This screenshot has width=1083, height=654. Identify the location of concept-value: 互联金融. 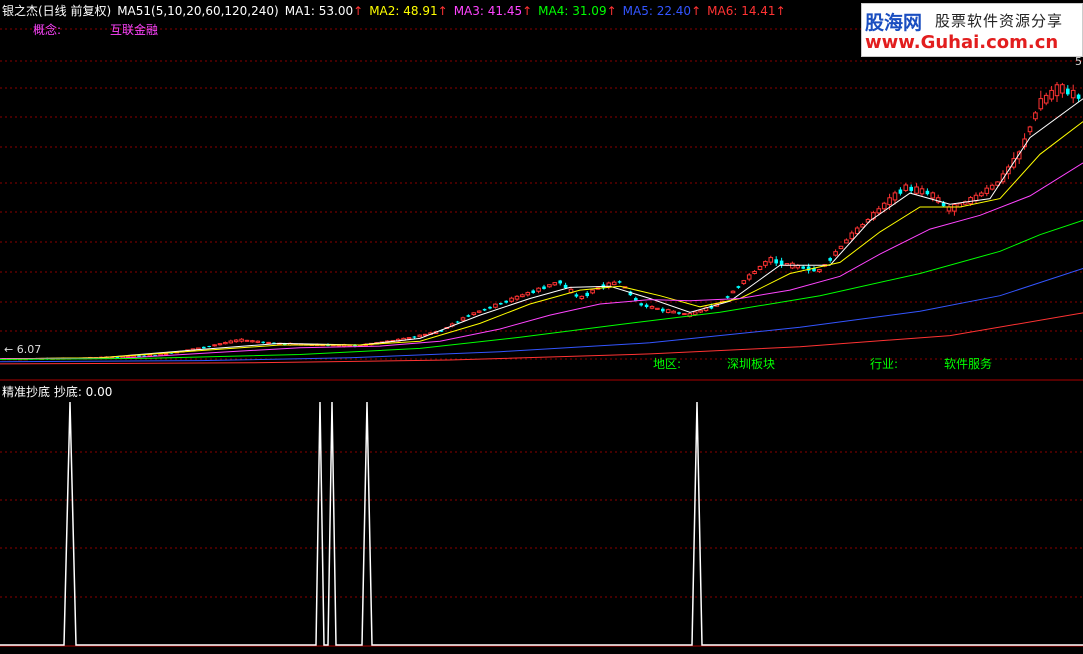
(134, 30).